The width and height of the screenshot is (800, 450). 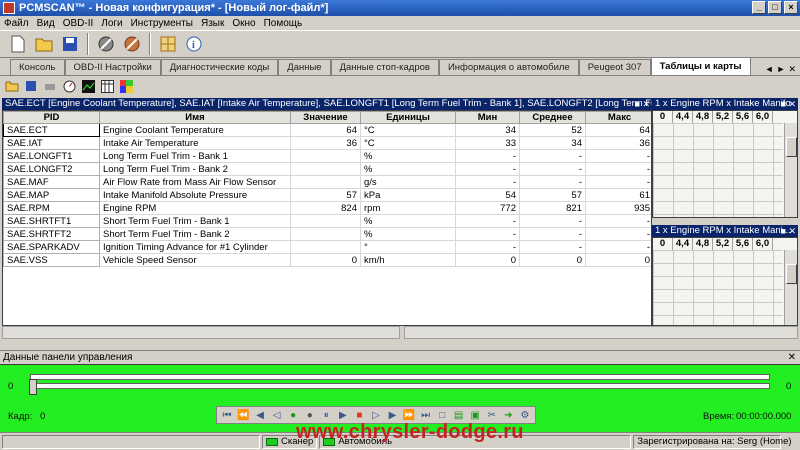 What do you see at coordinates (18, 44) in the screenshot?
I see `new-file-icon` at bounding box center [18, 44].